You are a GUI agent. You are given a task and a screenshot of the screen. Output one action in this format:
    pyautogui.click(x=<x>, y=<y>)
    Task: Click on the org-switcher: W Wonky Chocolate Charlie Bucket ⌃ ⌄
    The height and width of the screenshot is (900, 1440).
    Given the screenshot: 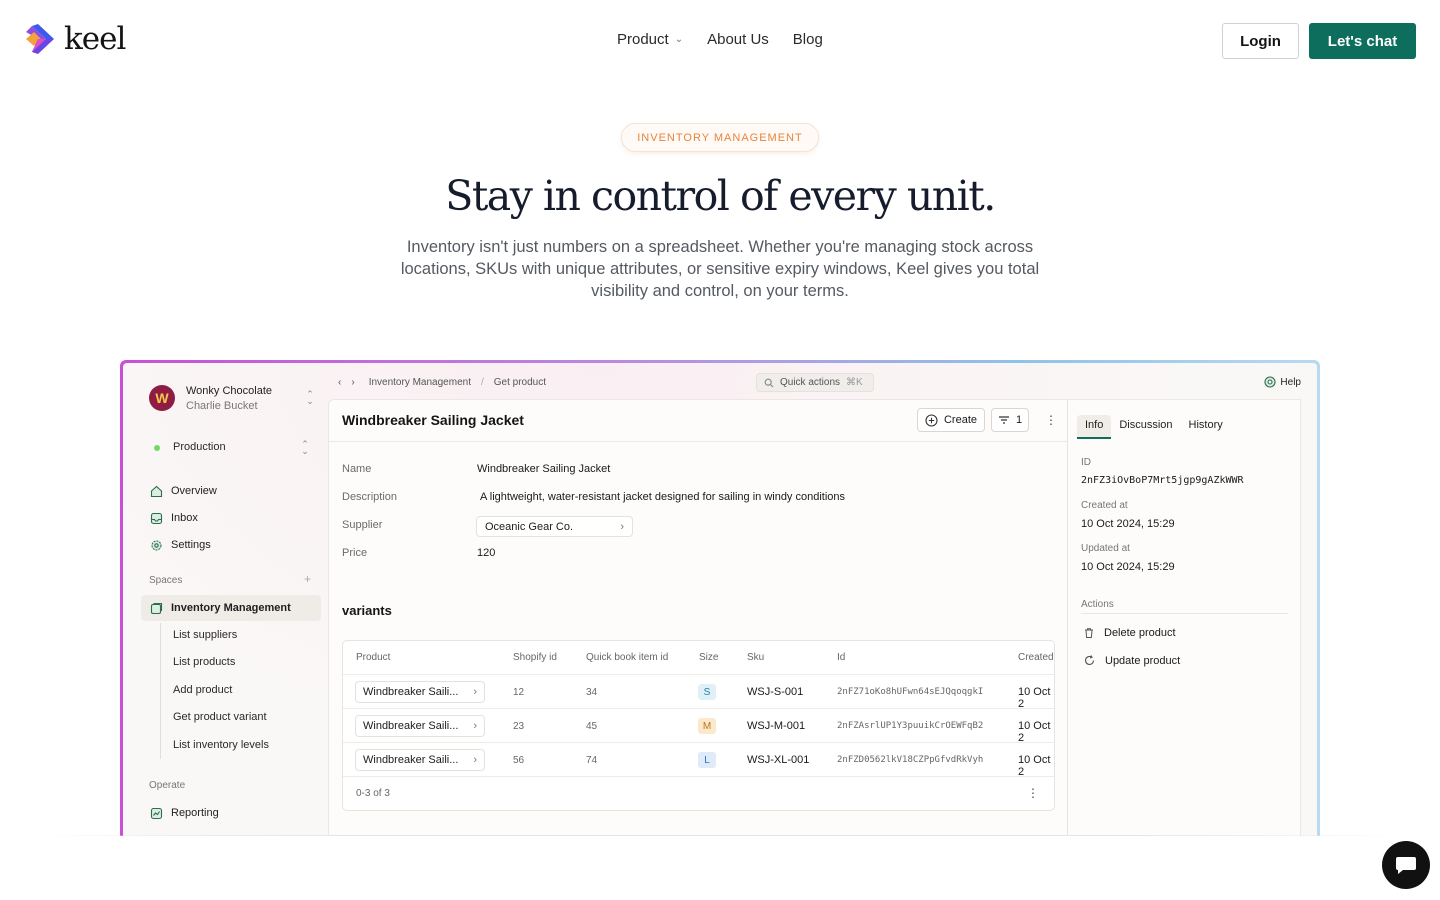 What is the action you would take?
    pyautogui.click(x=234, y=398)
    